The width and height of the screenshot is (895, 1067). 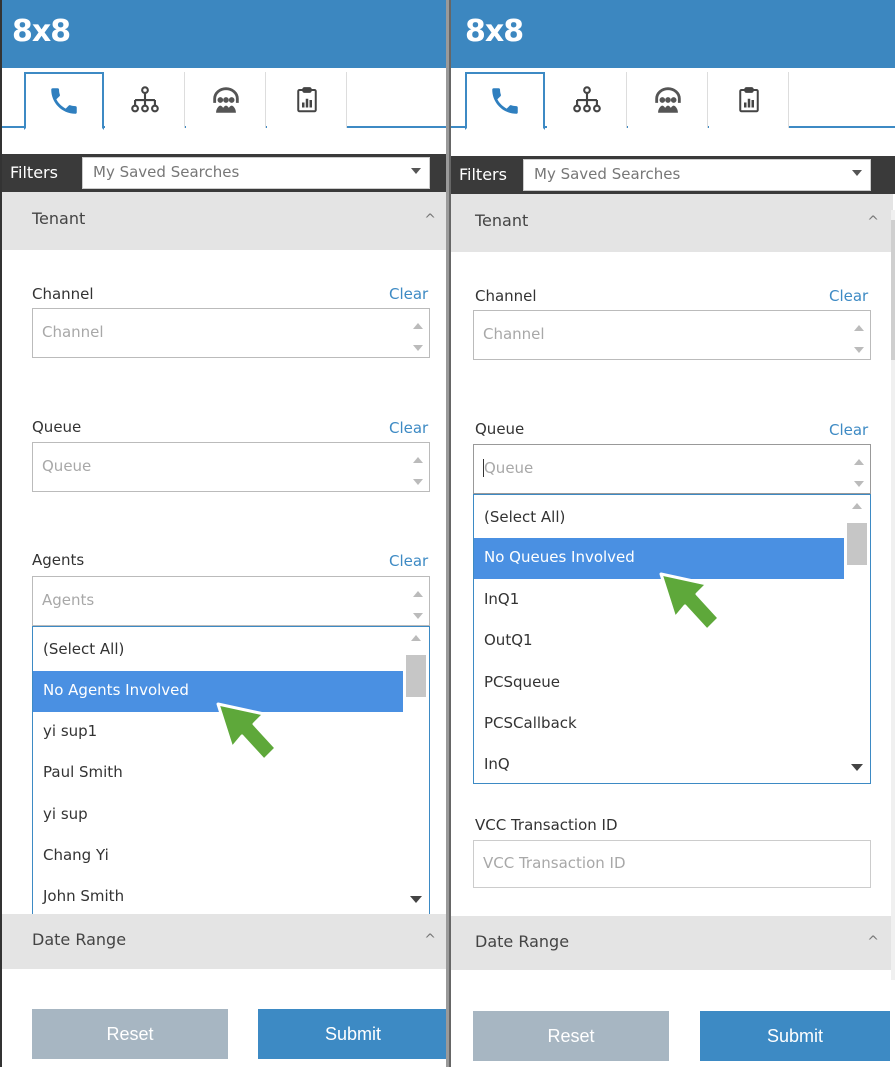 I want to click on vcc-transaction-id-placeholder: VCC Transaction ID, so click(x=554, y=863).